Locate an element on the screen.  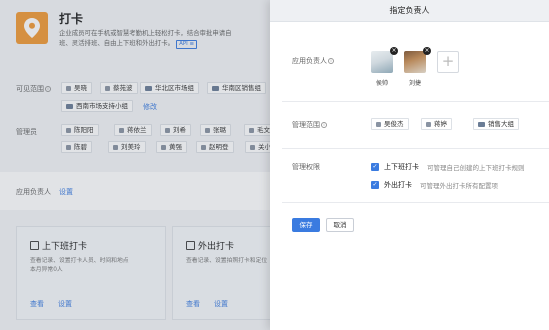
range-tag: 西南市场支持小组 is located at coordinates (97, 106).